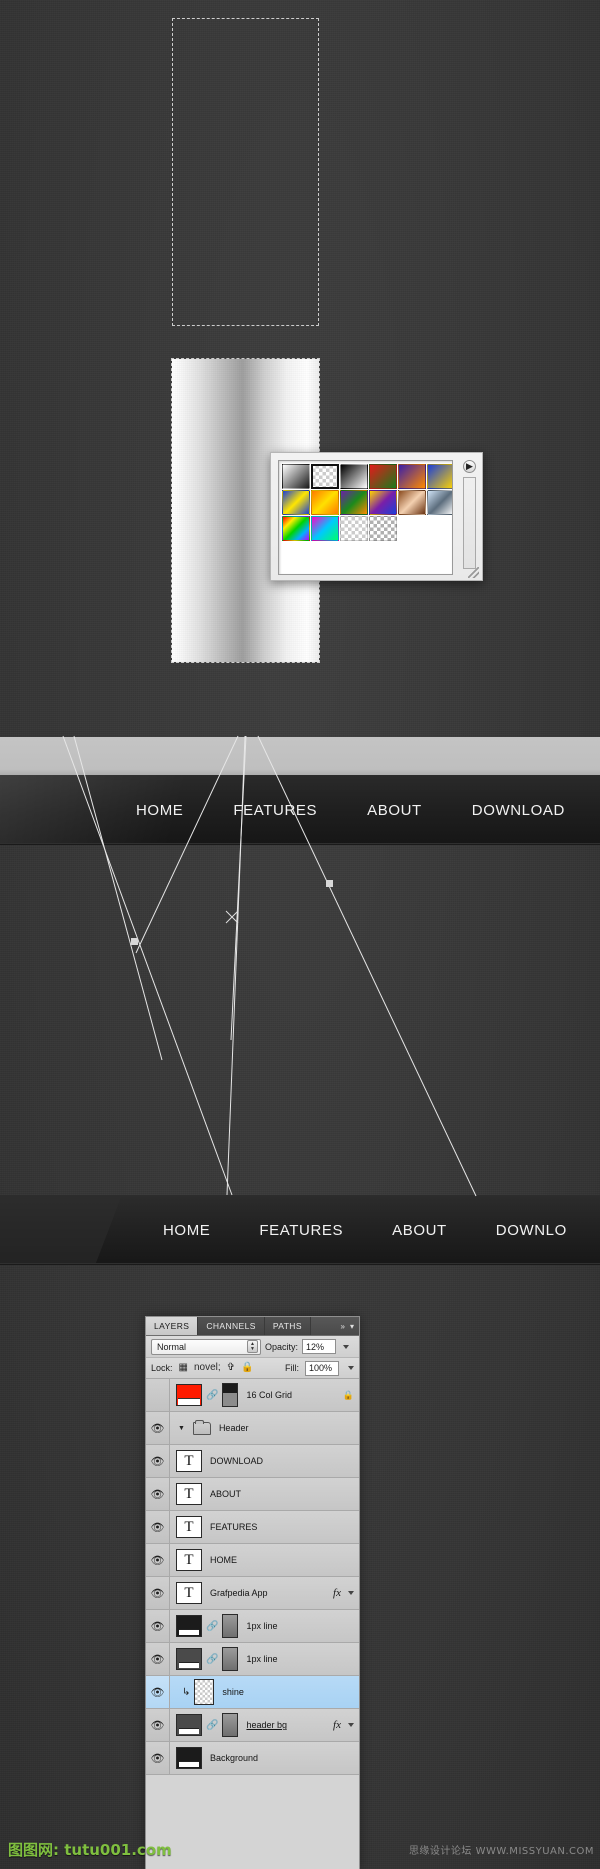 This screenshot has height=1869, width=600. I want to click on gradient-swatch-violet-orange, so click(412, 476).